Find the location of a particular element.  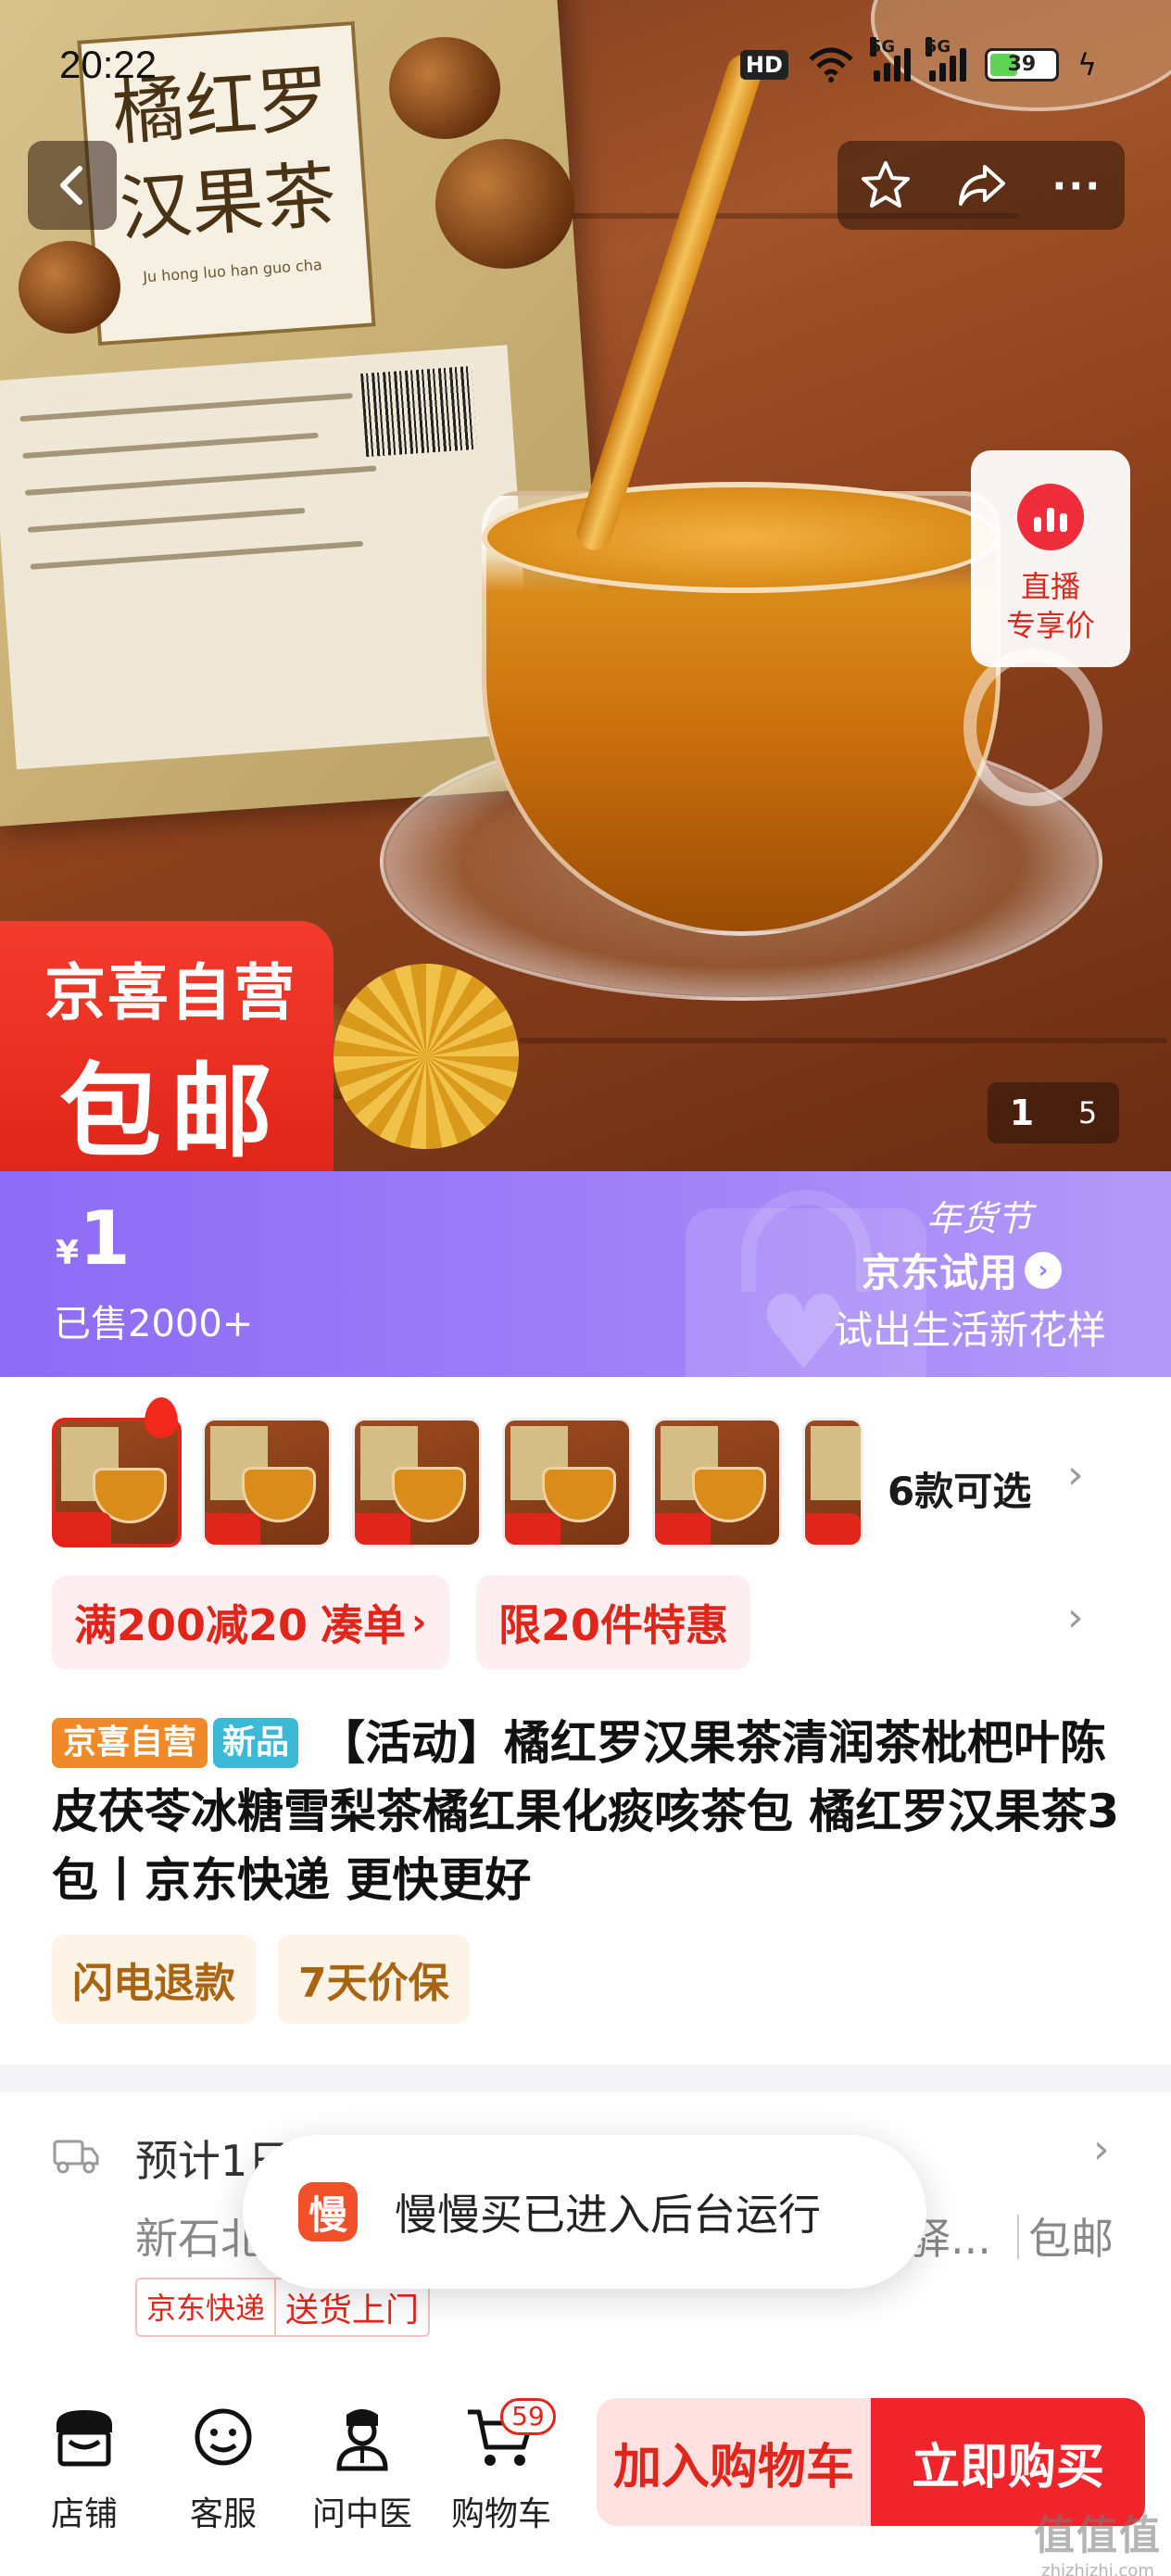

price-value: 1 is located at coordinates (105, 1238).